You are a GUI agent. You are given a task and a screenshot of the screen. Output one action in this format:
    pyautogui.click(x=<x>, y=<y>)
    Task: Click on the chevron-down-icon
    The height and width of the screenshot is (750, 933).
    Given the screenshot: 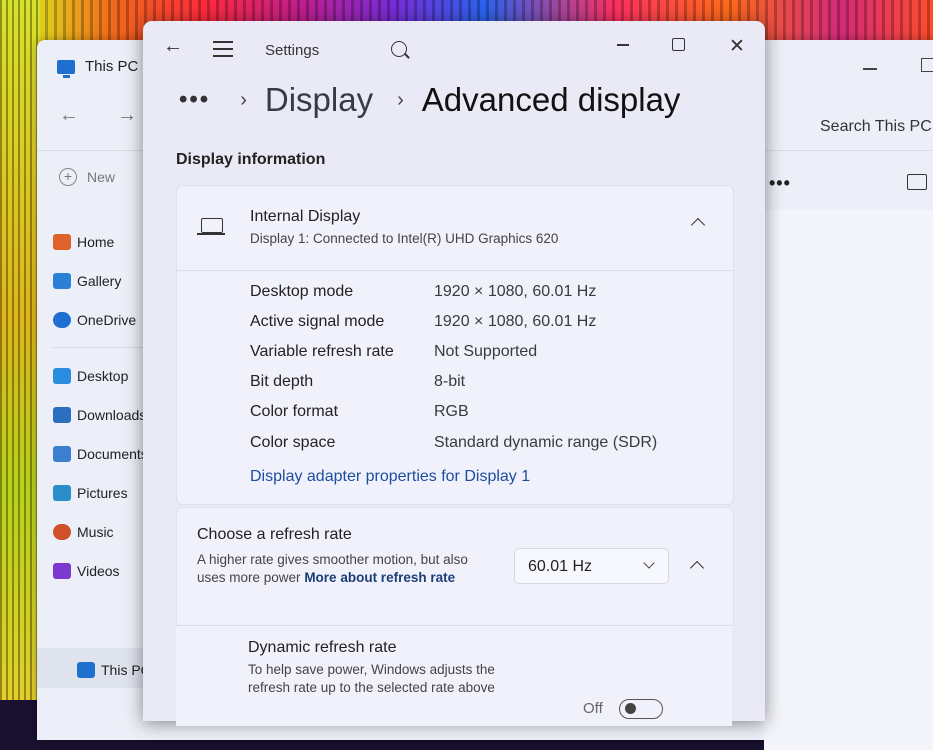 What is the action you would take?
    pyautogui.click(x=649, y=563)
    